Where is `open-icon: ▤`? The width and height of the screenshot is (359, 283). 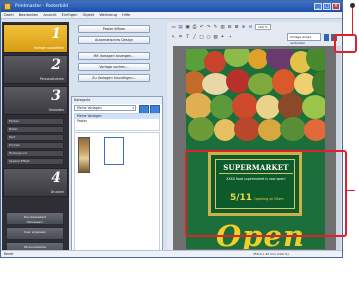
open-icon: ▤ is located at coordinates (180, 27).